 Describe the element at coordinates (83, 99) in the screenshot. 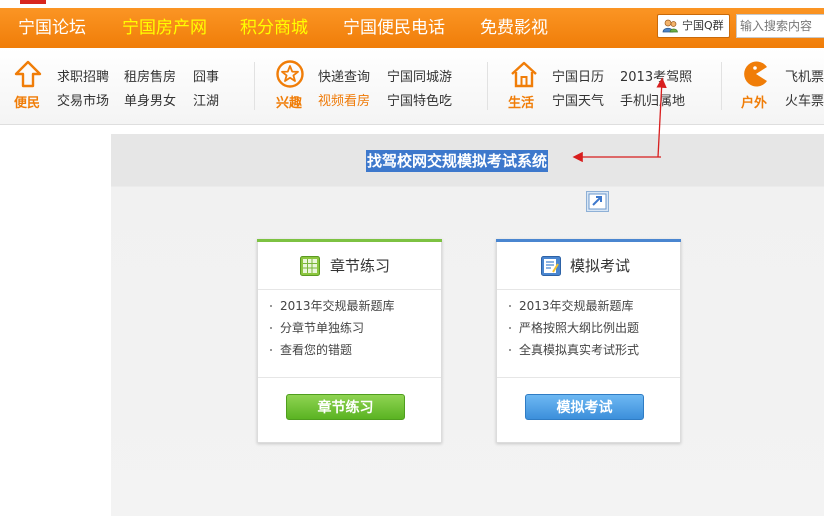

I see `link-market: 交易市场` at that location.